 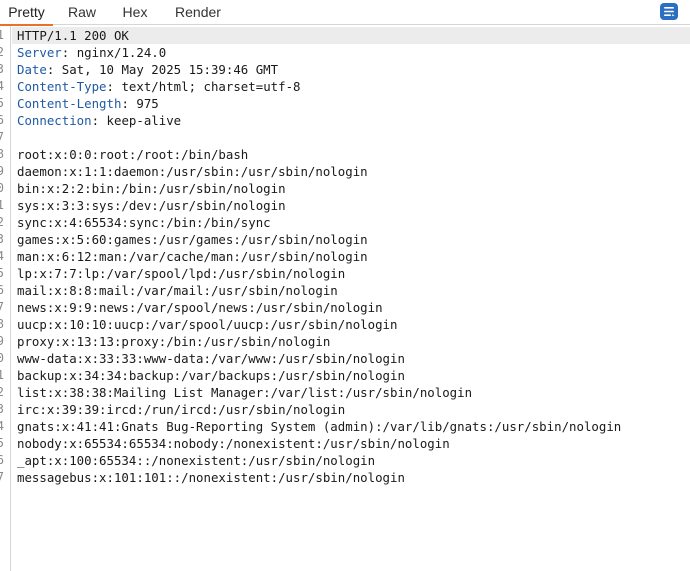 I want to click on line-number: 2, so click(x=2, y=52).